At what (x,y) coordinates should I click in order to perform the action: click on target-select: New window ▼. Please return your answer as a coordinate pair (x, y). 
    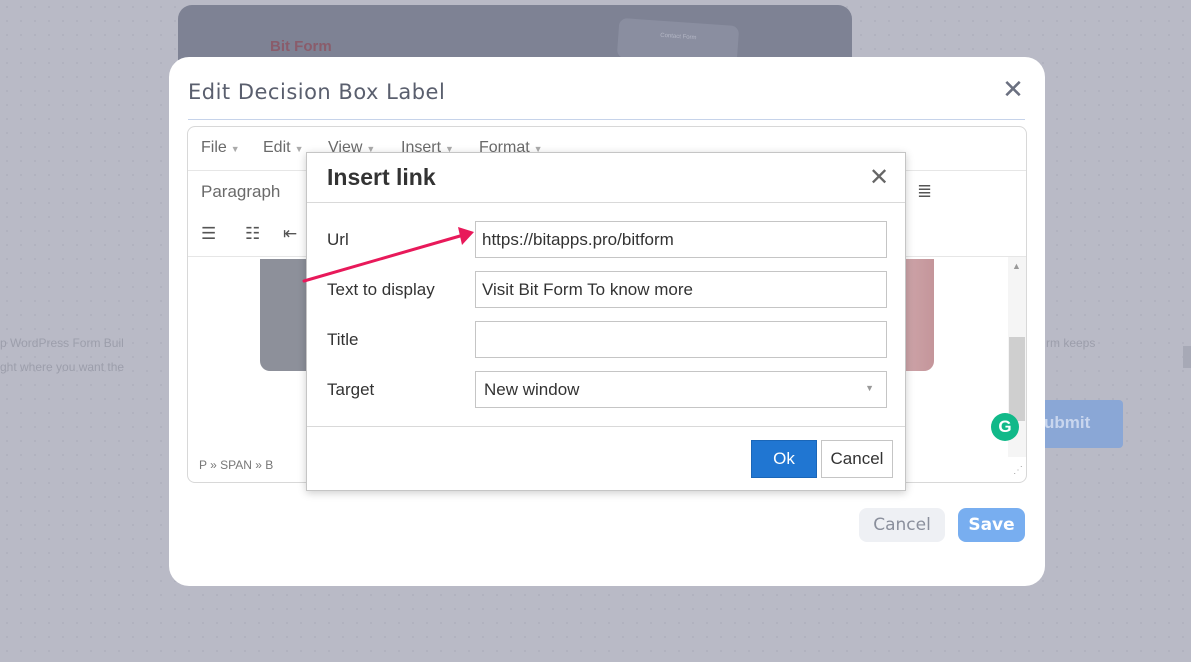
    Looking at the image, I should click on (681, 389).